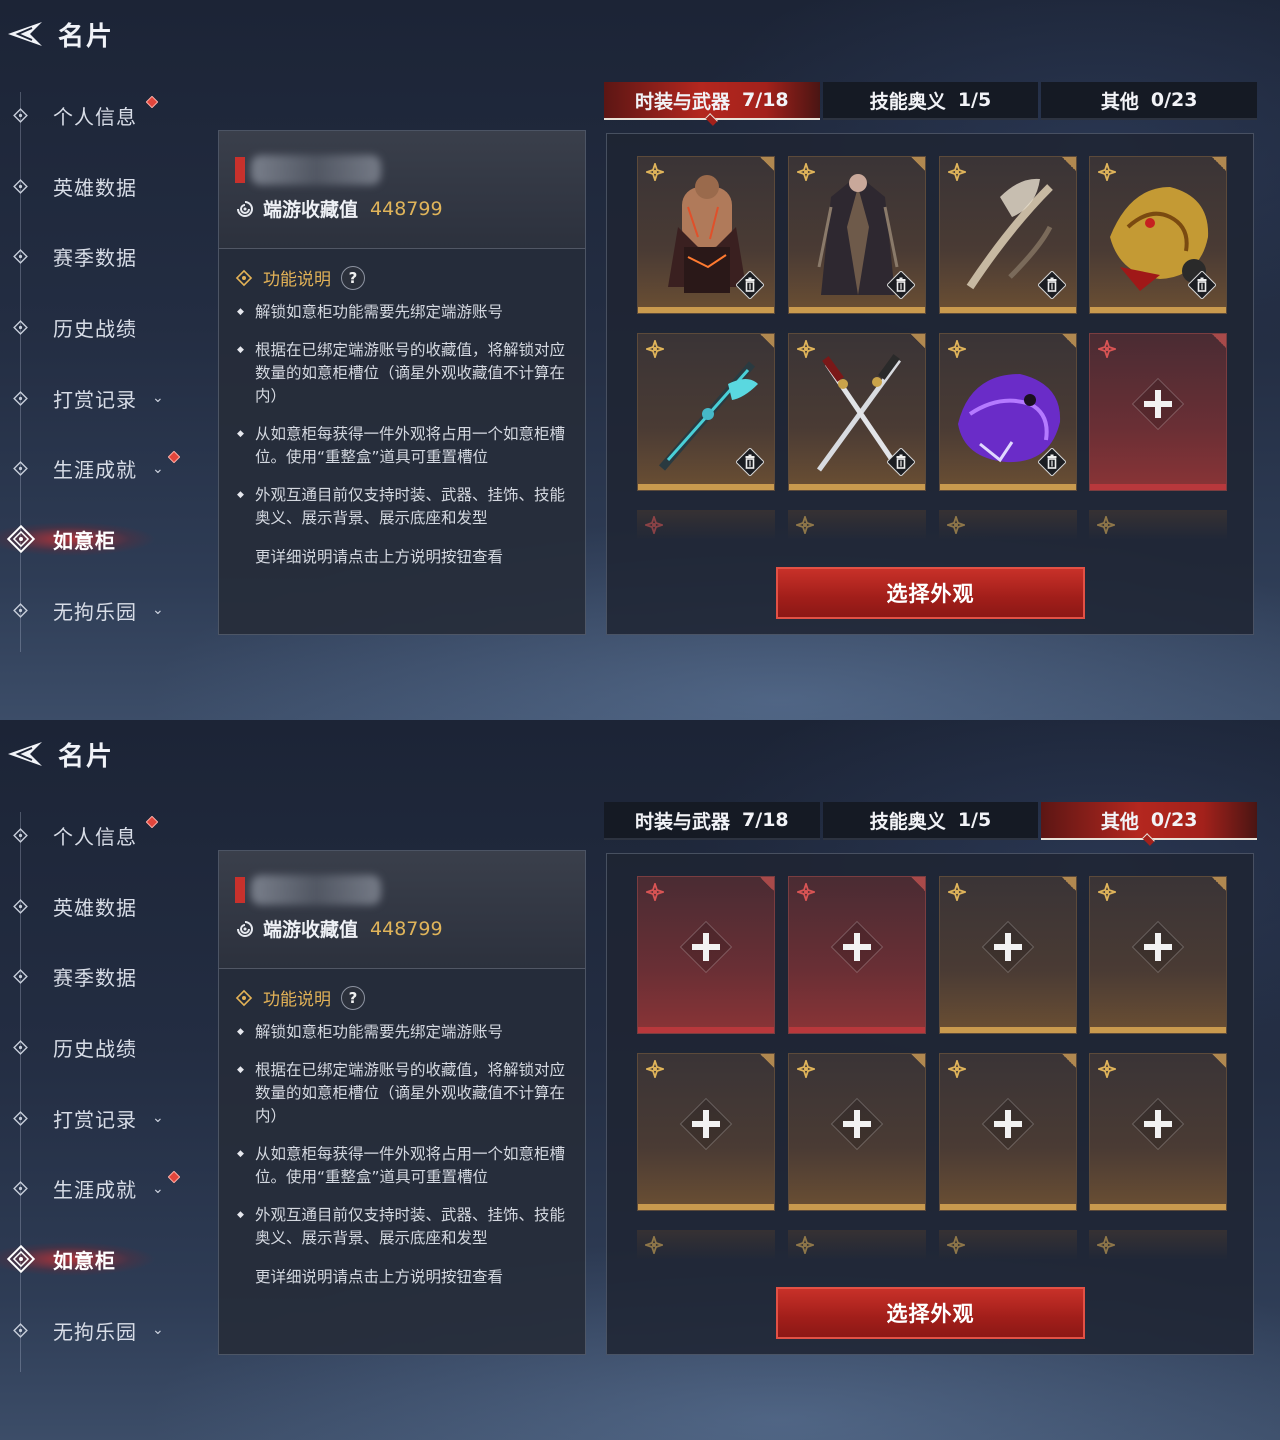 This screenshot has height=1440, width=1280. I want to click on tab-count: 1/5, so click(974, 100).